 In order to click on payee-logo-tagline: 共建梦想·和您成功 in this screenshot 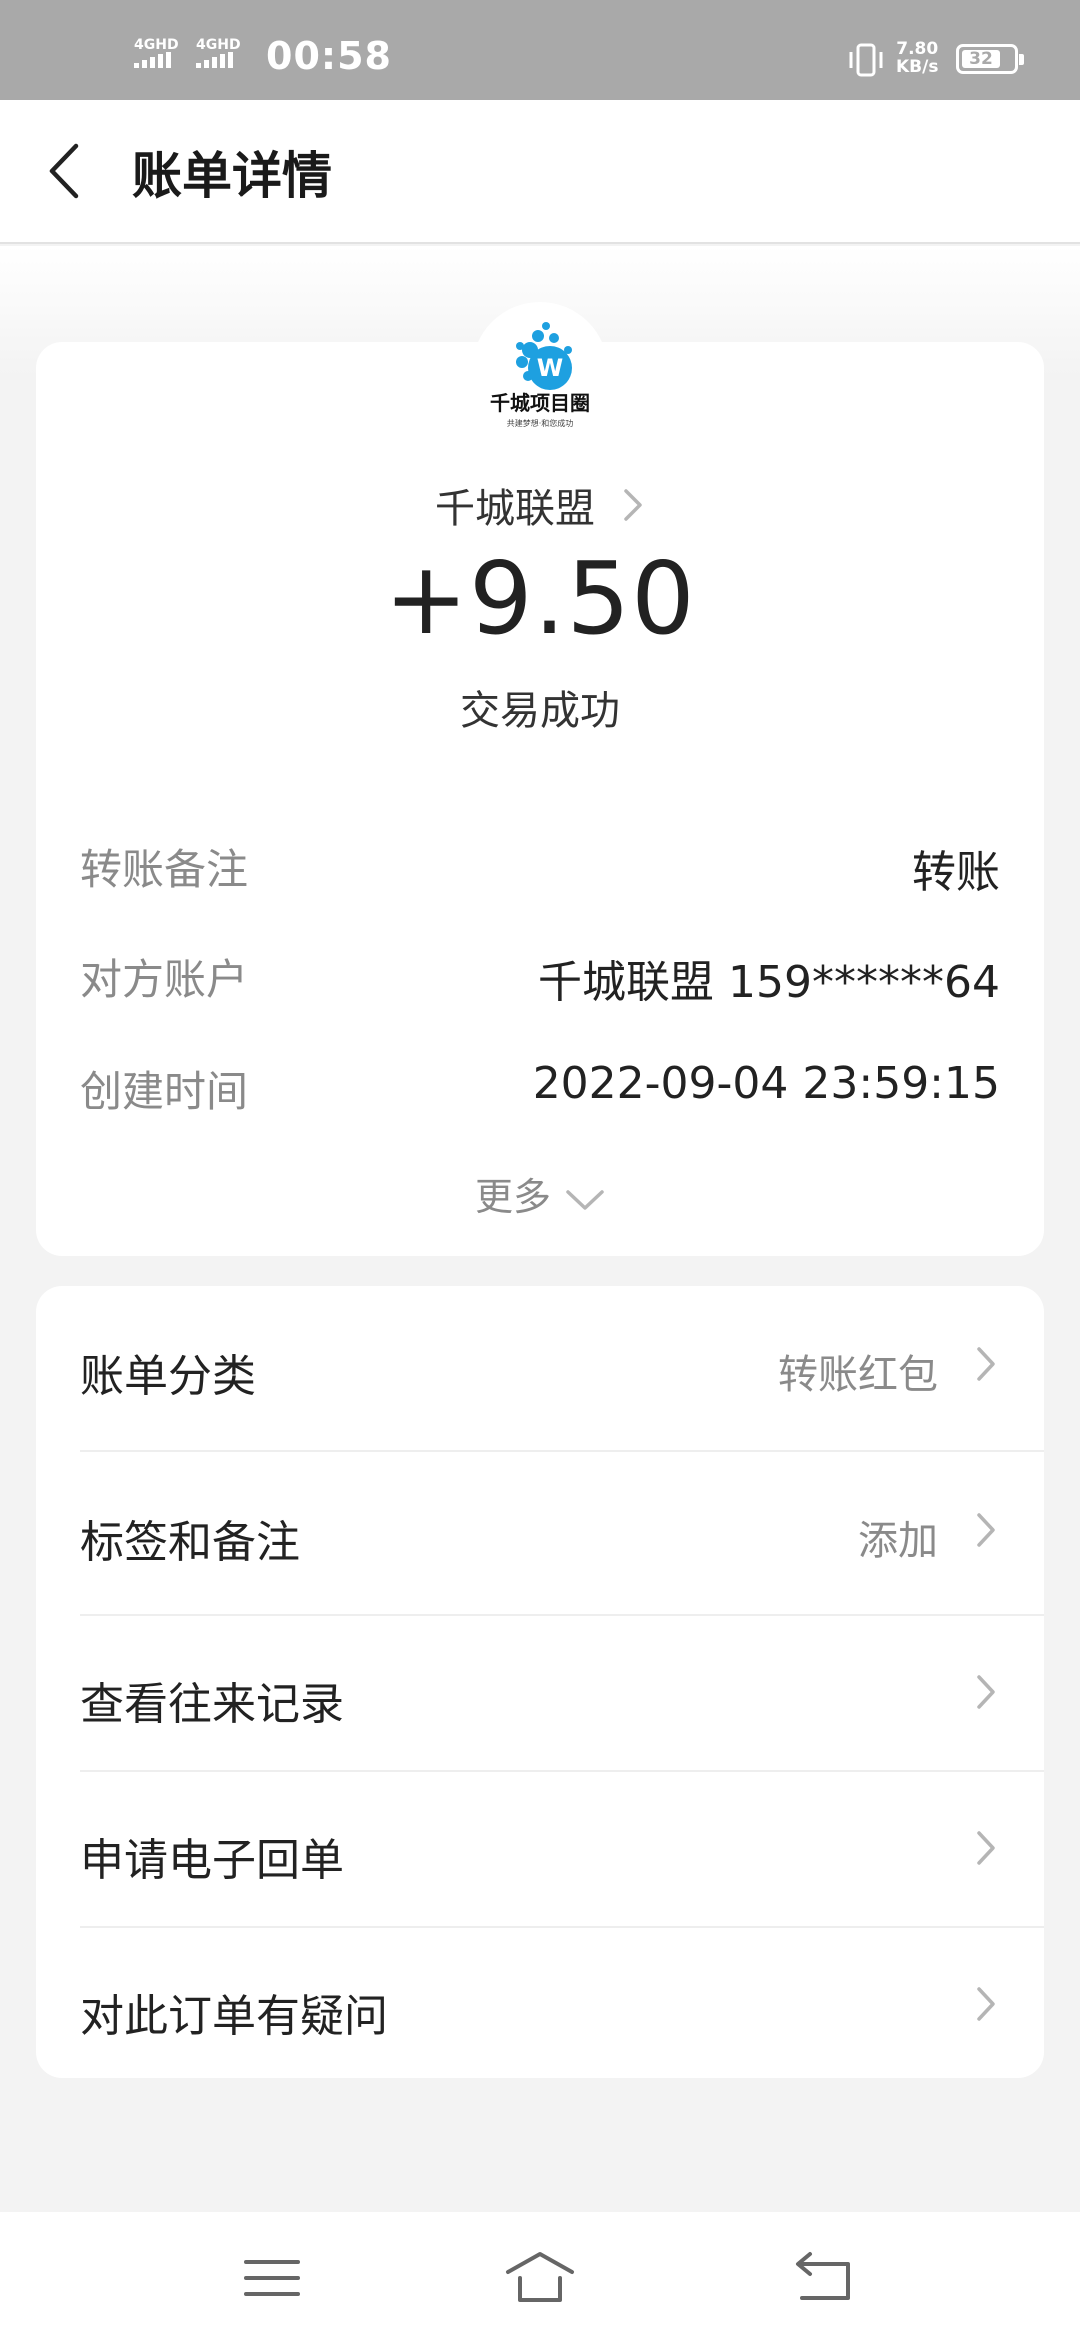, I will do `click(540, 423)`.